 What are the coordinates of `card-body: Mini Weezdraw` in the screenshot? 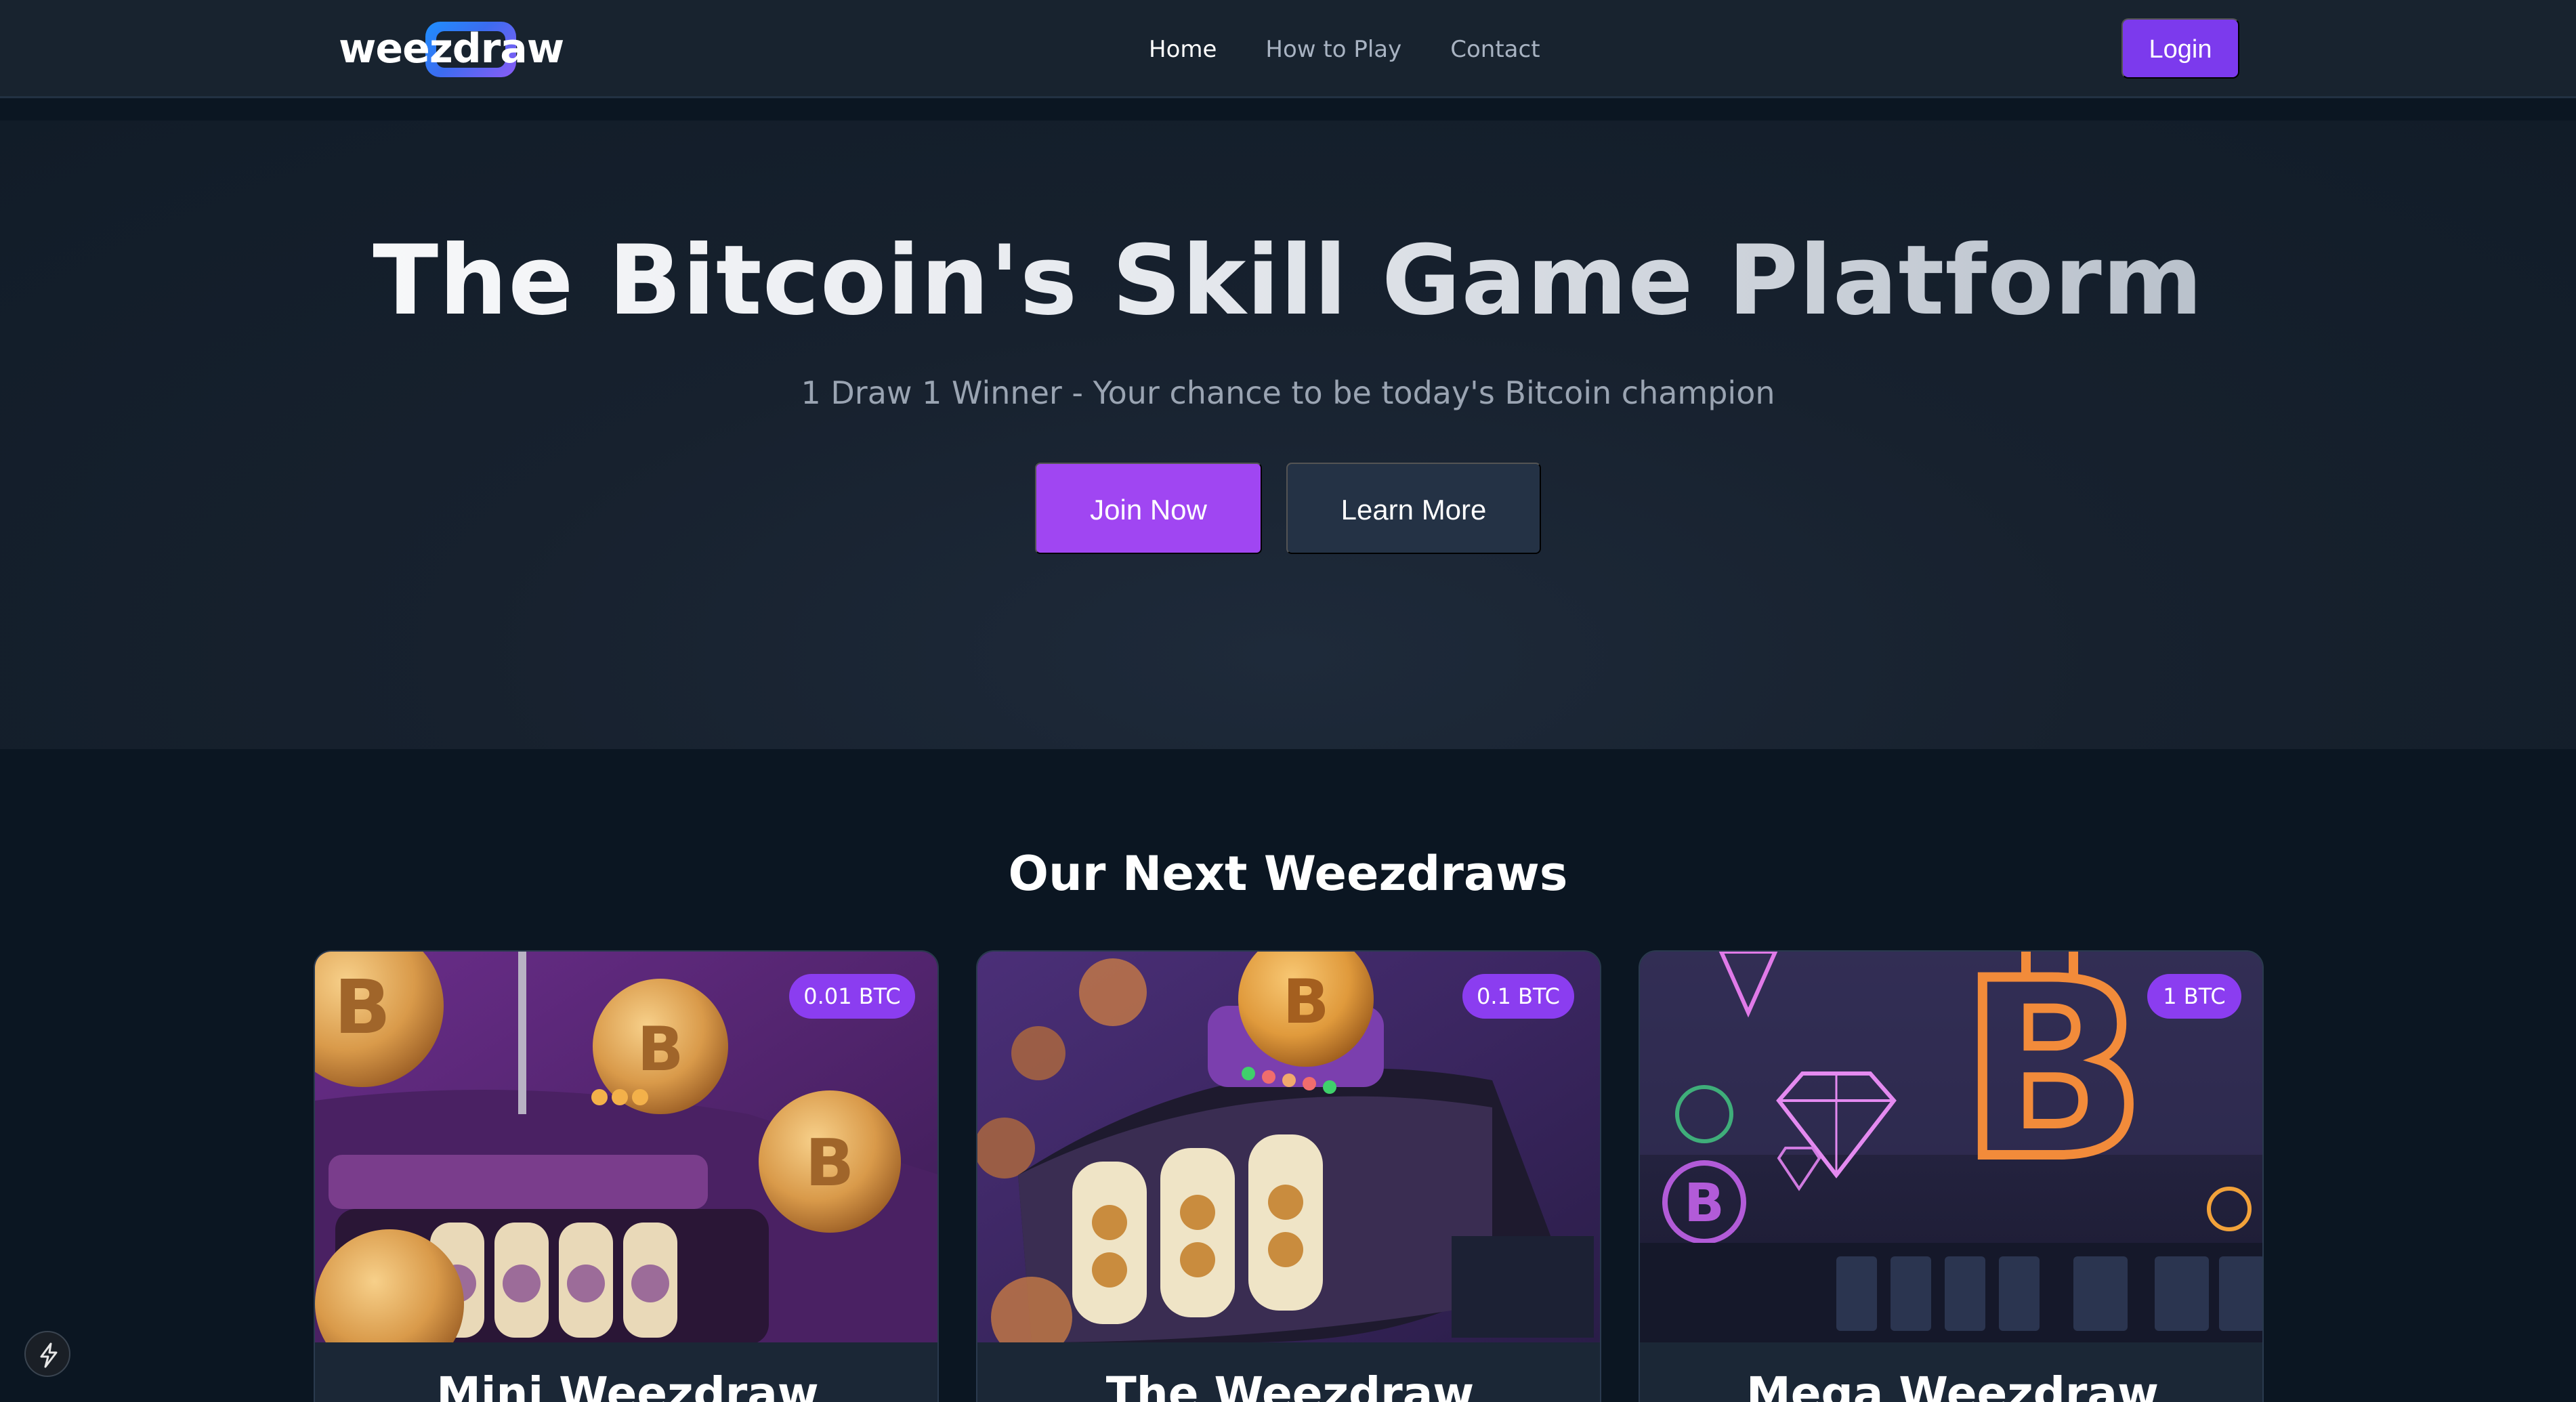 It's located at (626, 1372).